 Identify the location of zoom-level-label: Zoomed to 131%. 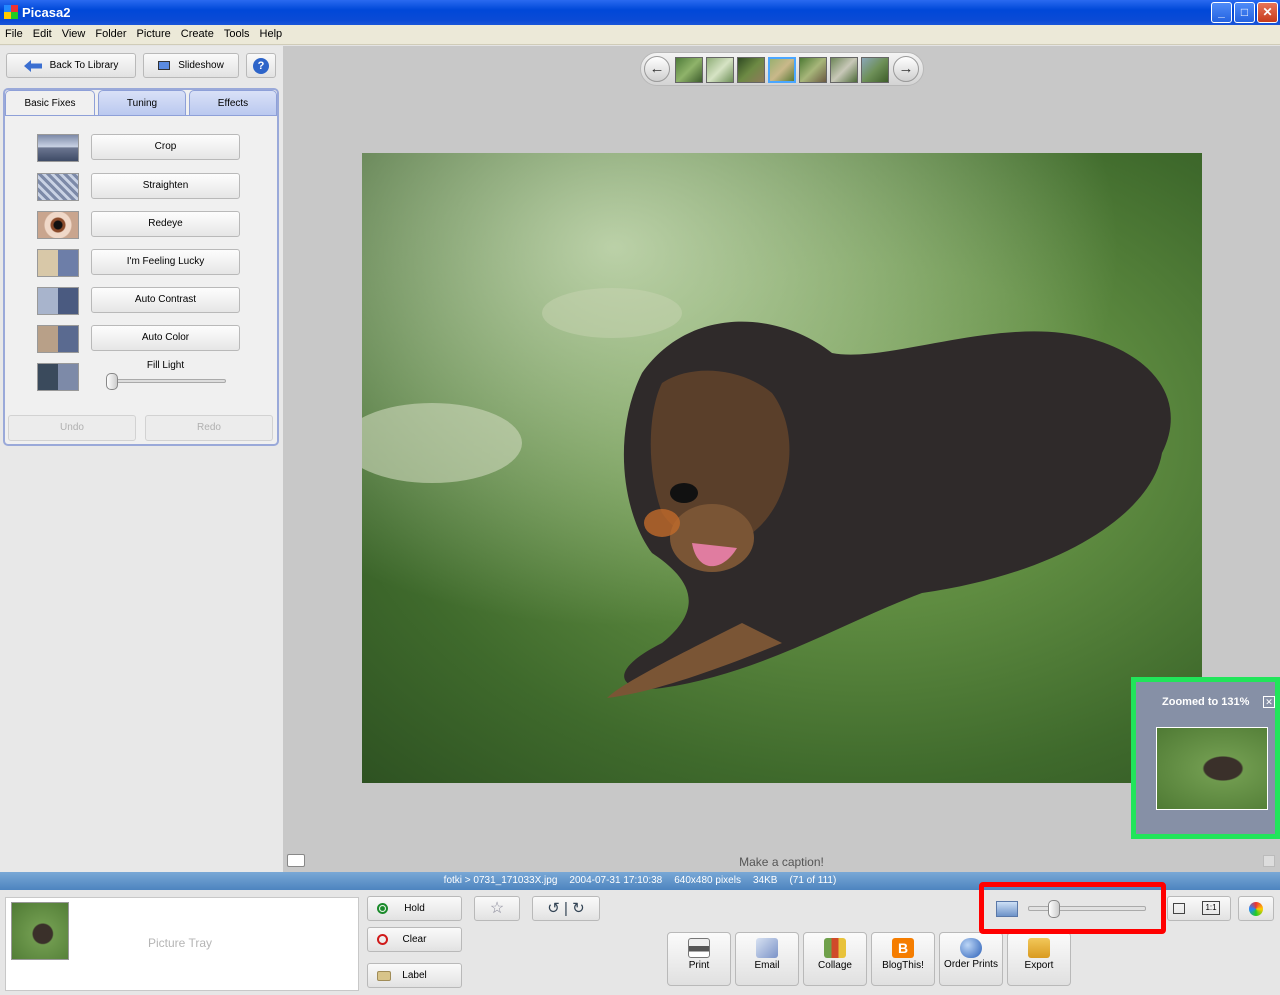
(1206, 702).